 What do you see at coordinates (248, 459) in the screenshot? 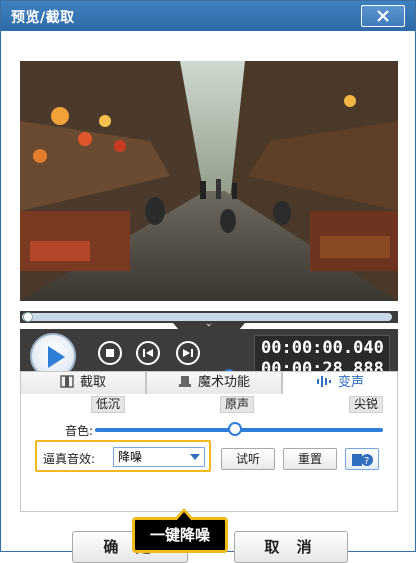
I see `listen-button: 试听` at bounding box center [248, 459].